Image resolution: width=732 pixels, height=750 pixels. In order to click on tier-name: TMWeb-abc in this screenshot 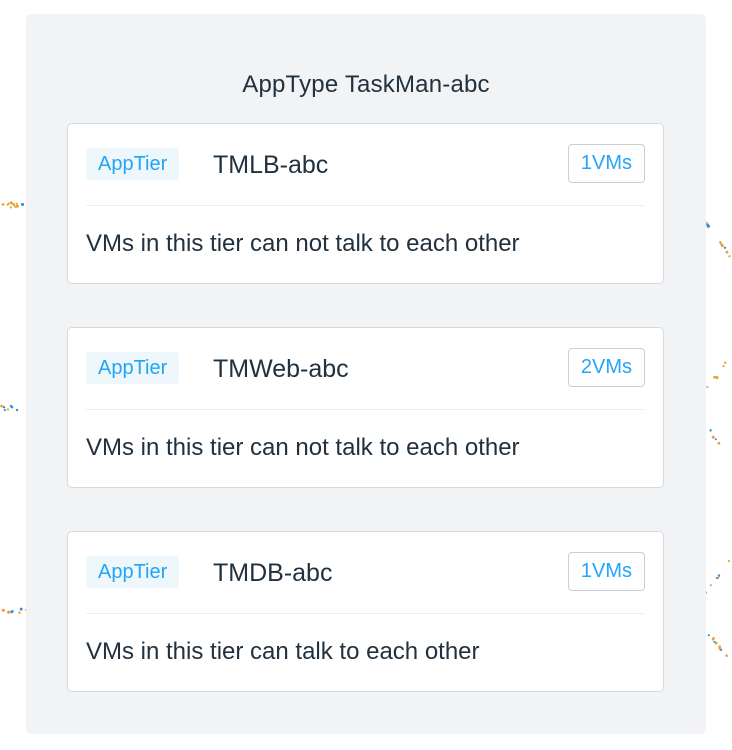, I will do `click(281, 369)`.